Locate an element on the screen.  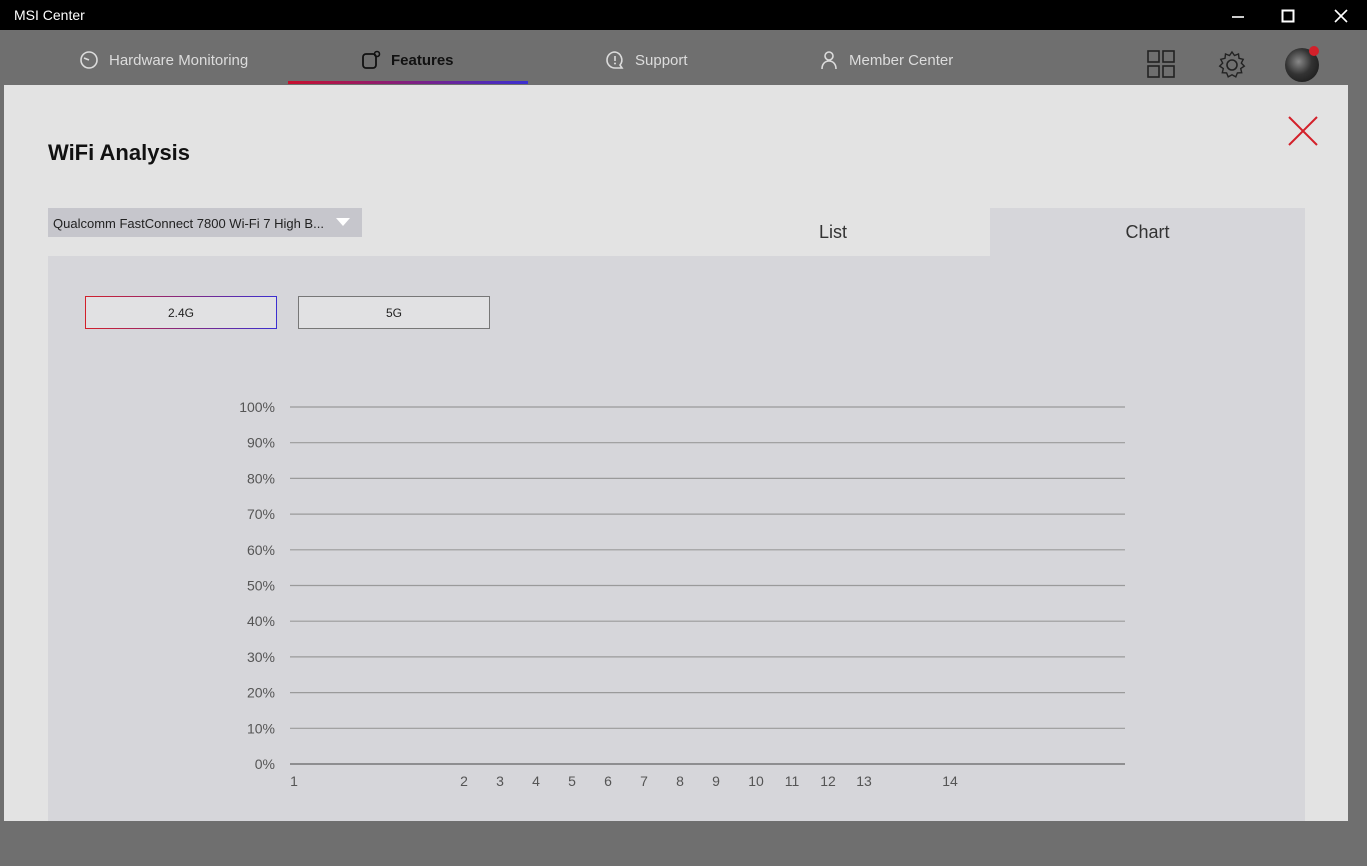
minimize-icon is located at coordinates (1238, 17).